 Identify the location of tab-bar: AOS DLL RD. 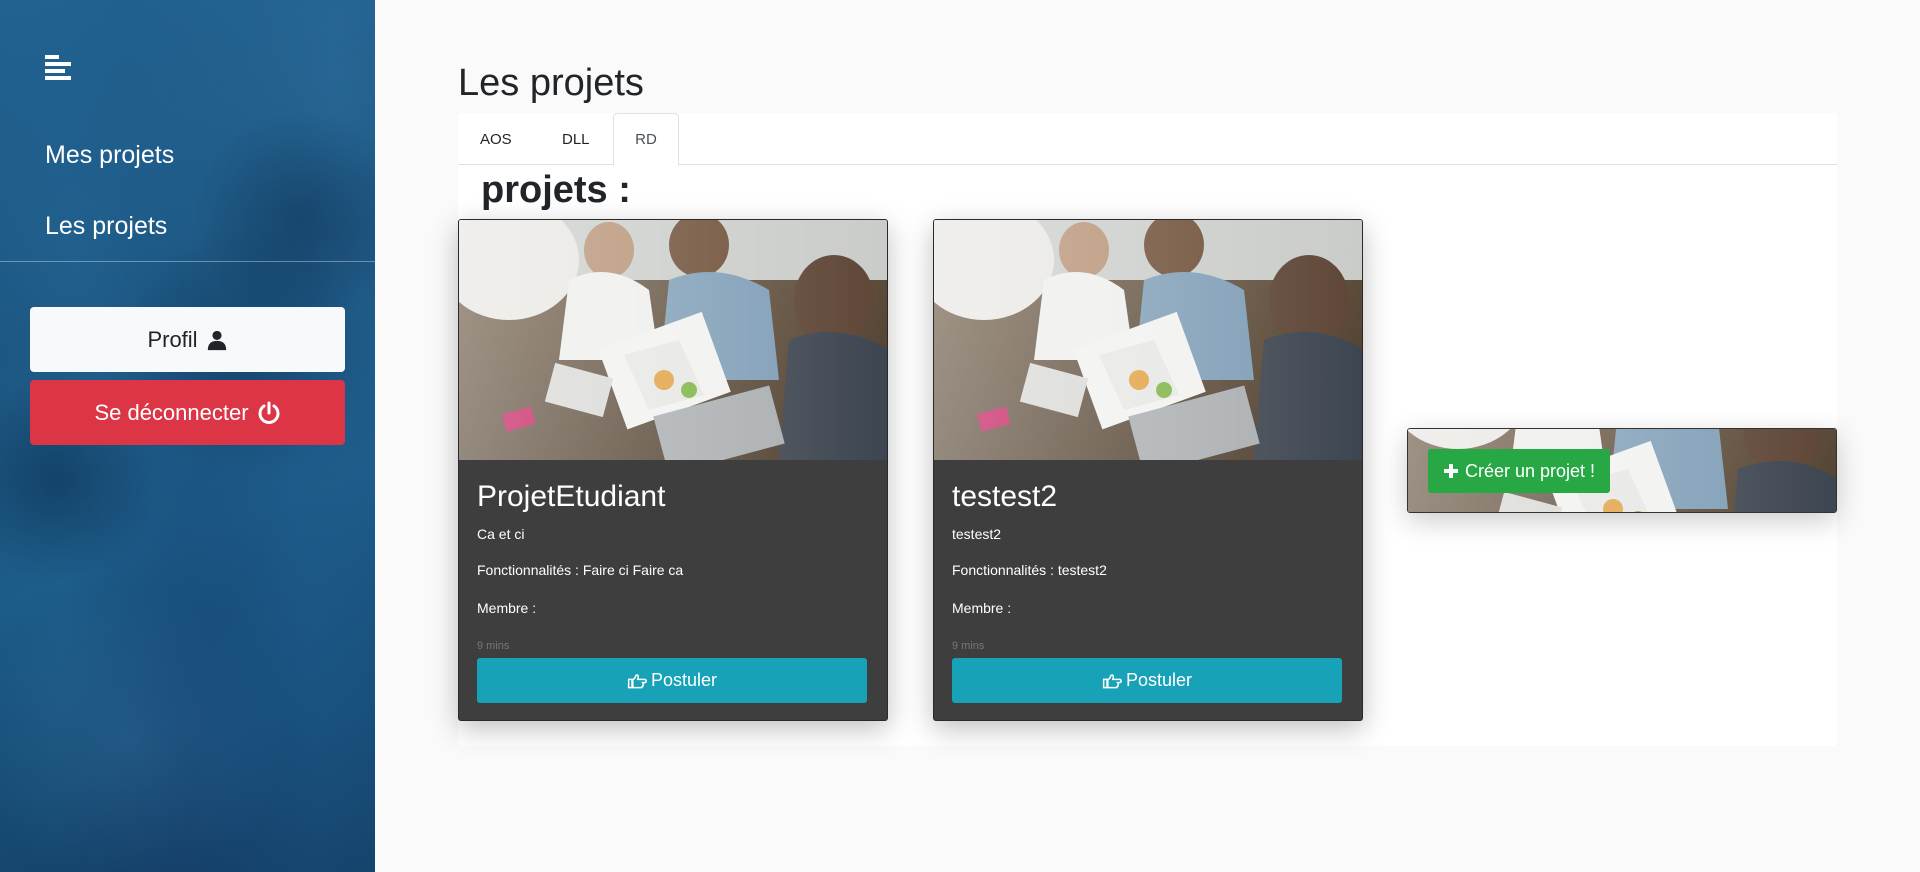
(1147, 139).